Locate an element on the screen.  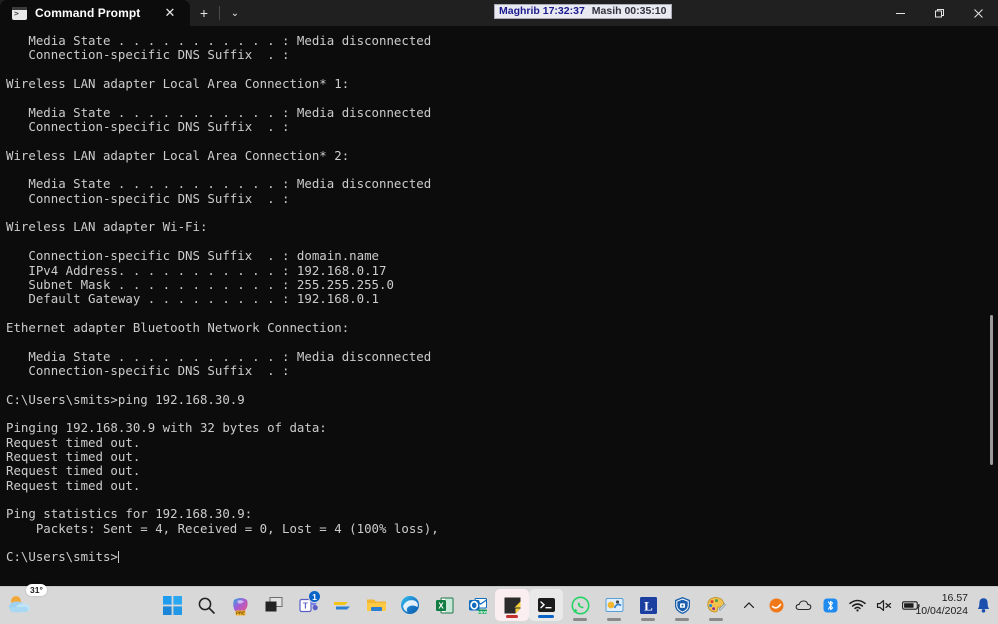
file-explorer-button is located at coordinates (376, 605).